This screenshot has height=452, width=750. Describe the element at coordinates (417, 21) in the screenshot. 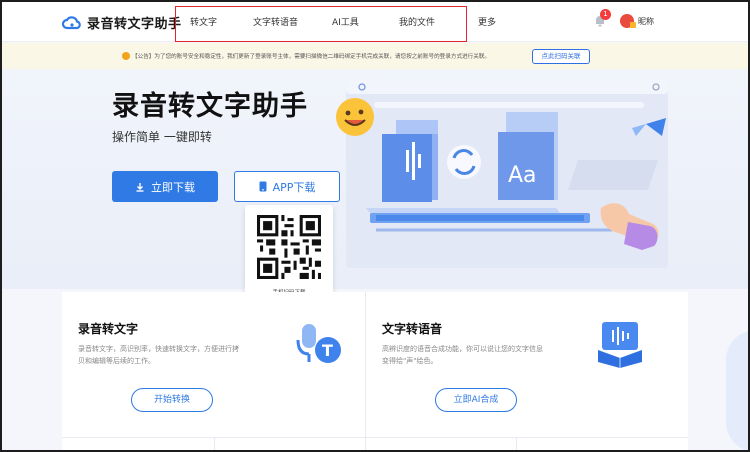

I see `nav-item-my-files: 我的文件` at that location.